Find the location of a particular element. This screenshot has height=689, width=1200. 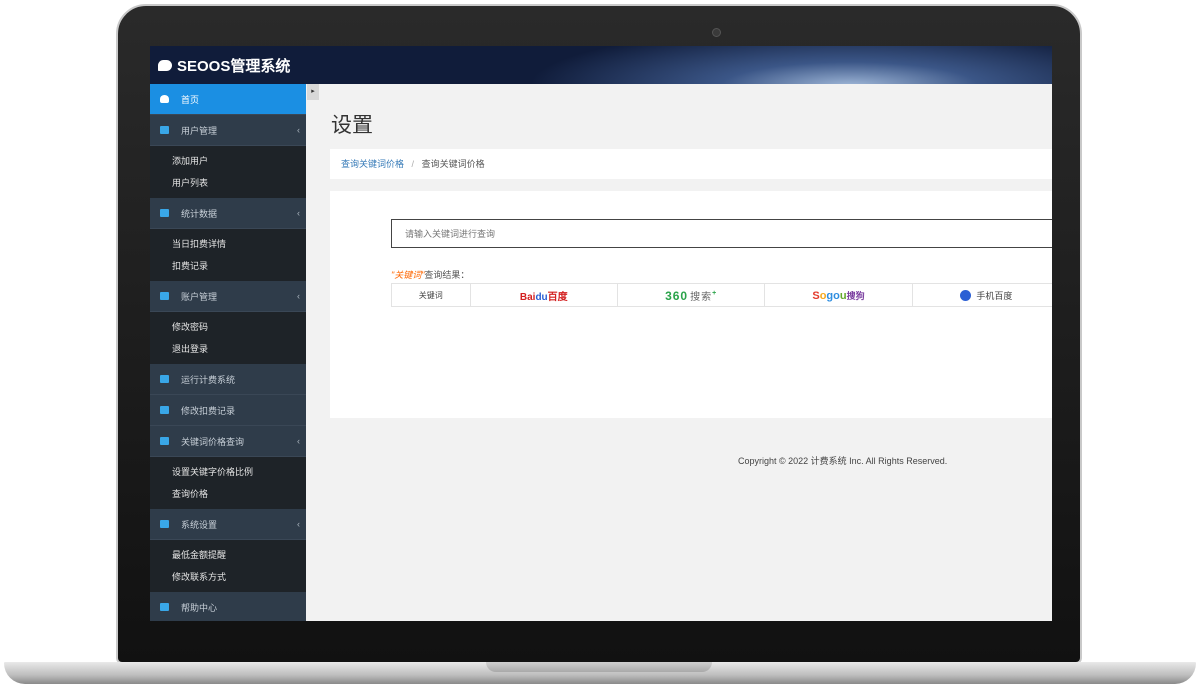

camera-icon is located at coordinates (716, 32).